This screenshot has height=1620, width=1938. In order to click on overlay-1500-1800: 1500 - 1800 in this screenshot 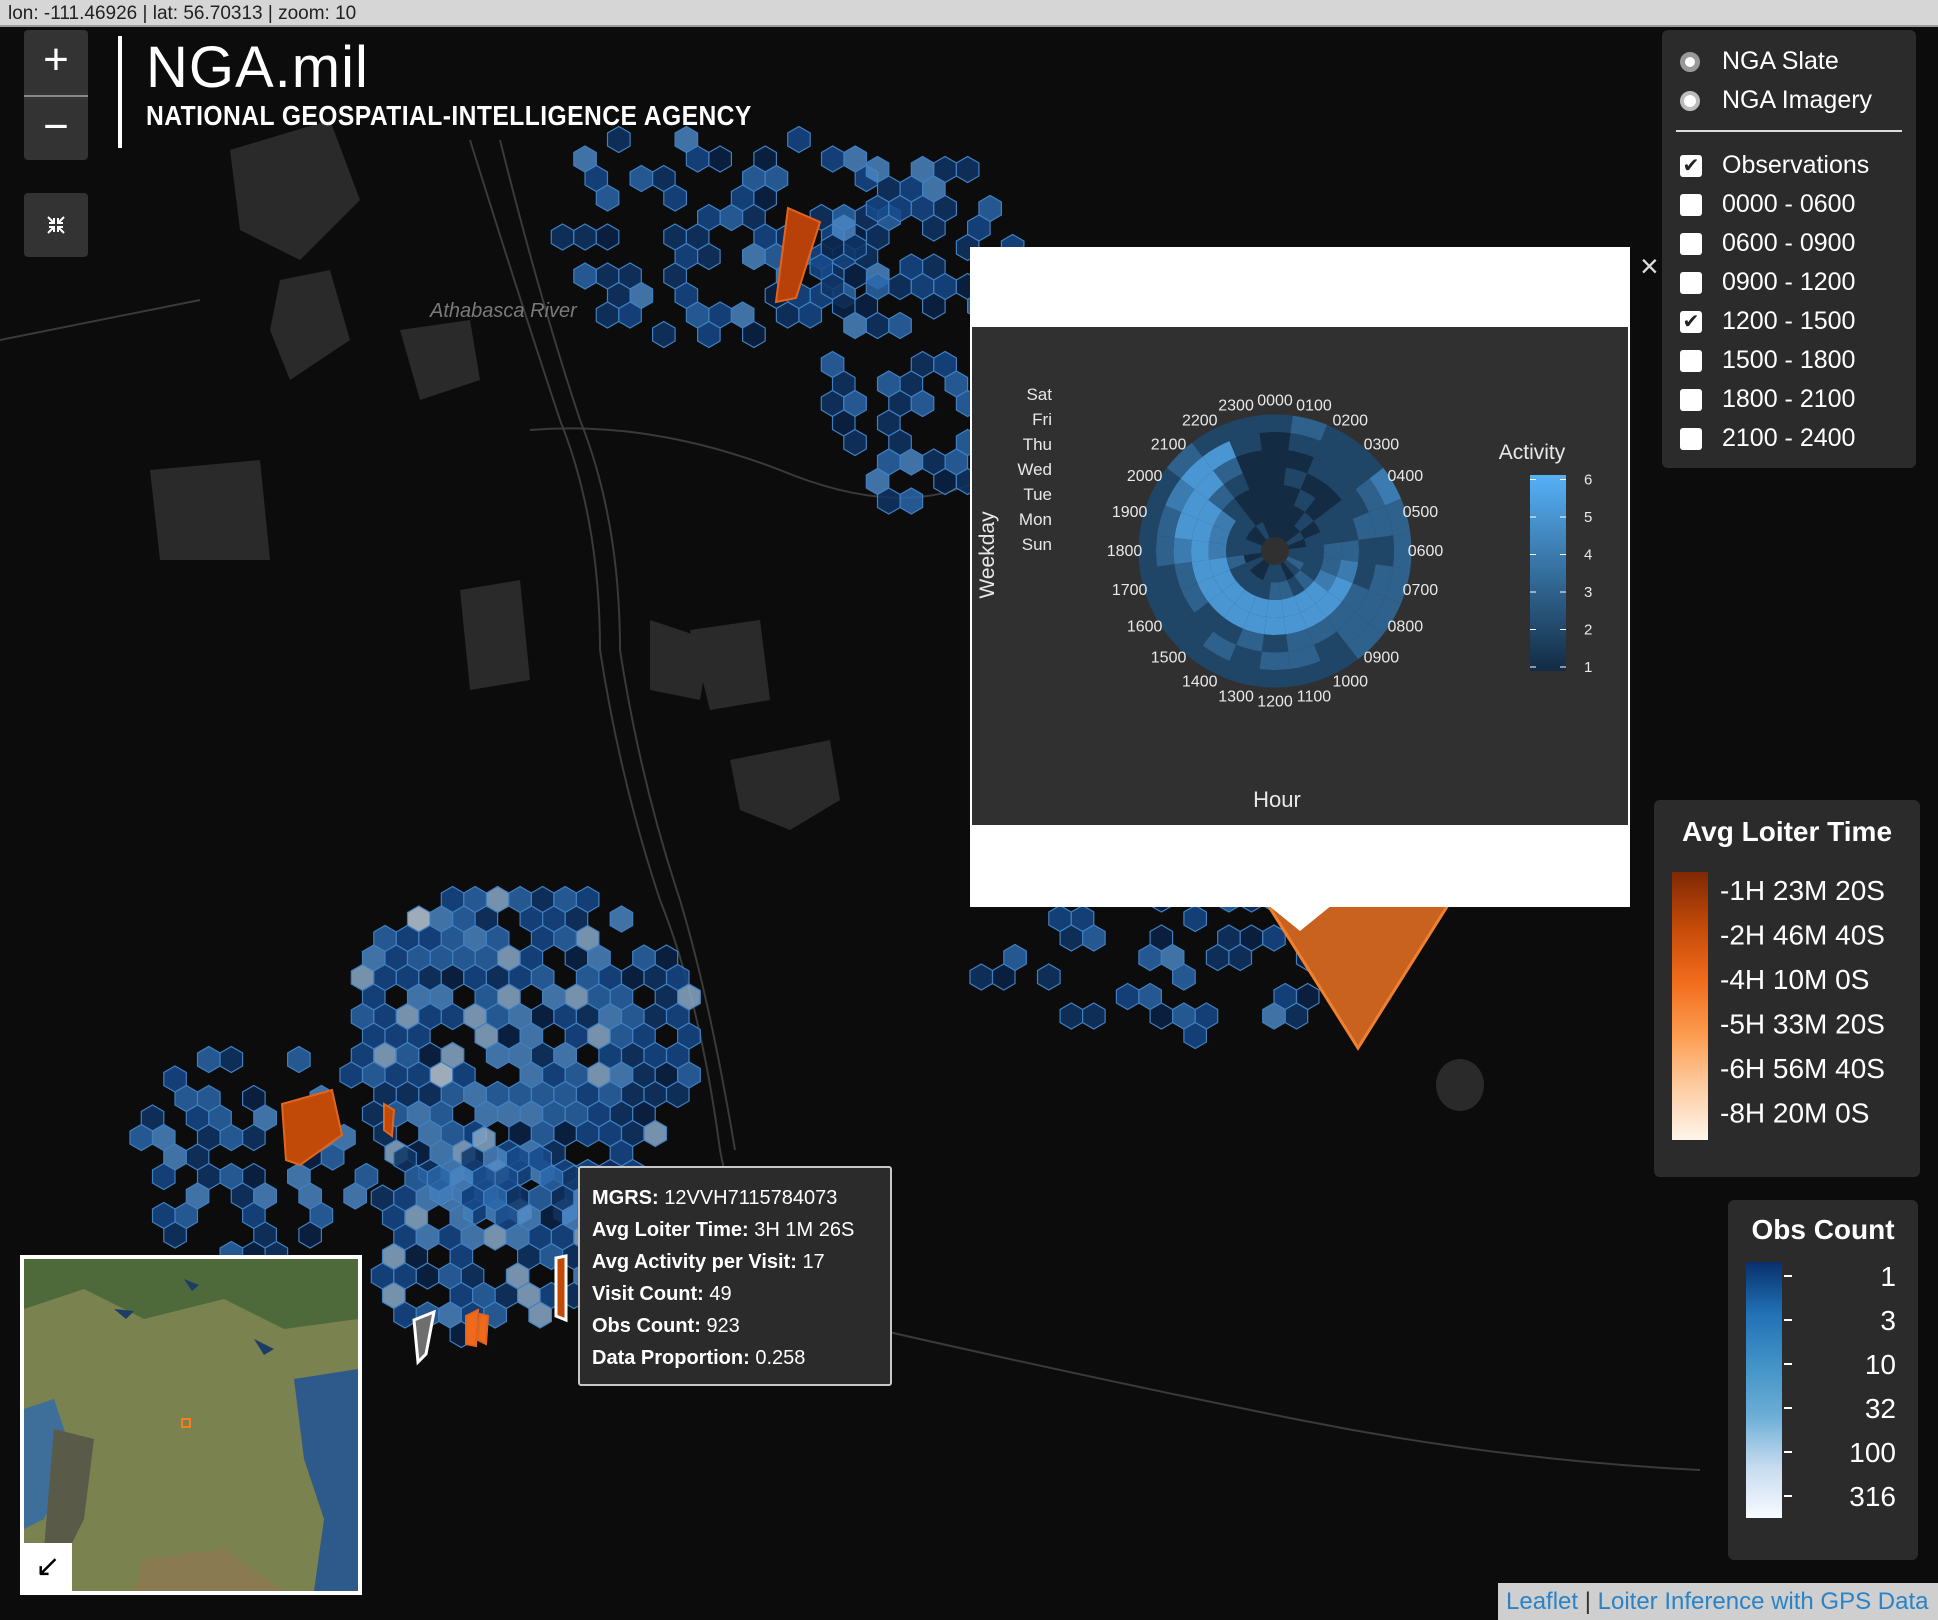, I will do `click(1789, 360)`.